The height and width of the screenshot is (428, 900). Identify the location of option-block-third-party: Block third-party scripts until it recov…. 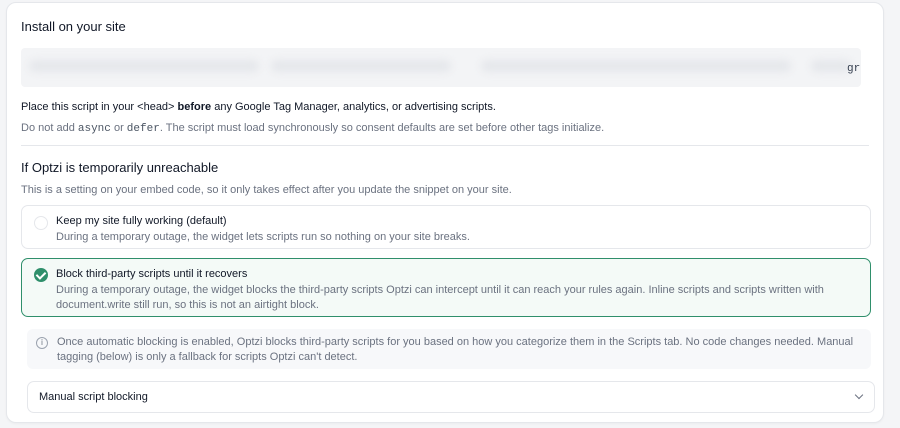
(446, 287).